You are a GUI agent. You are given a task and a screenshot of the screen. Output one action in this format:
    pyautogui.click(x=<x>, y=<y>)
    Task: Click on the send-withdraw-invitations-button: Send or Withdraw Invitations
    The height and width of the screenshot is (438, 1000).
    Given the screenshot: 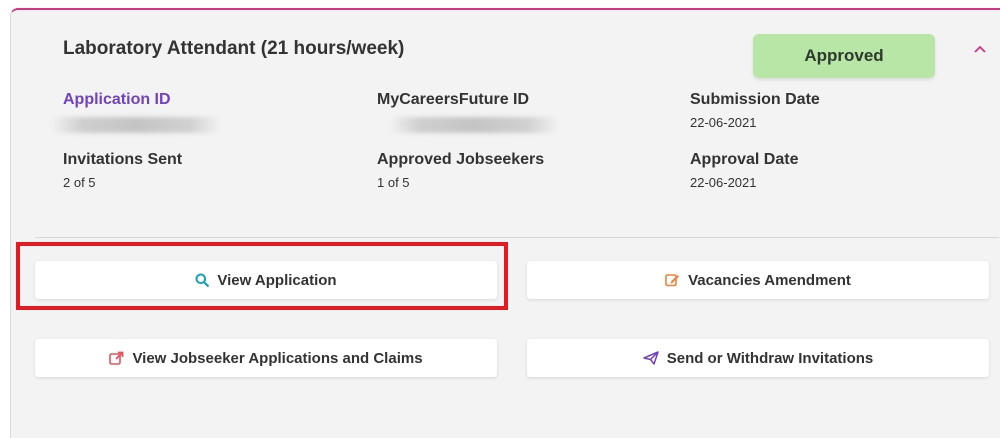 What is the action you would take?
    pyautogui.click(x=758, y=358)
    